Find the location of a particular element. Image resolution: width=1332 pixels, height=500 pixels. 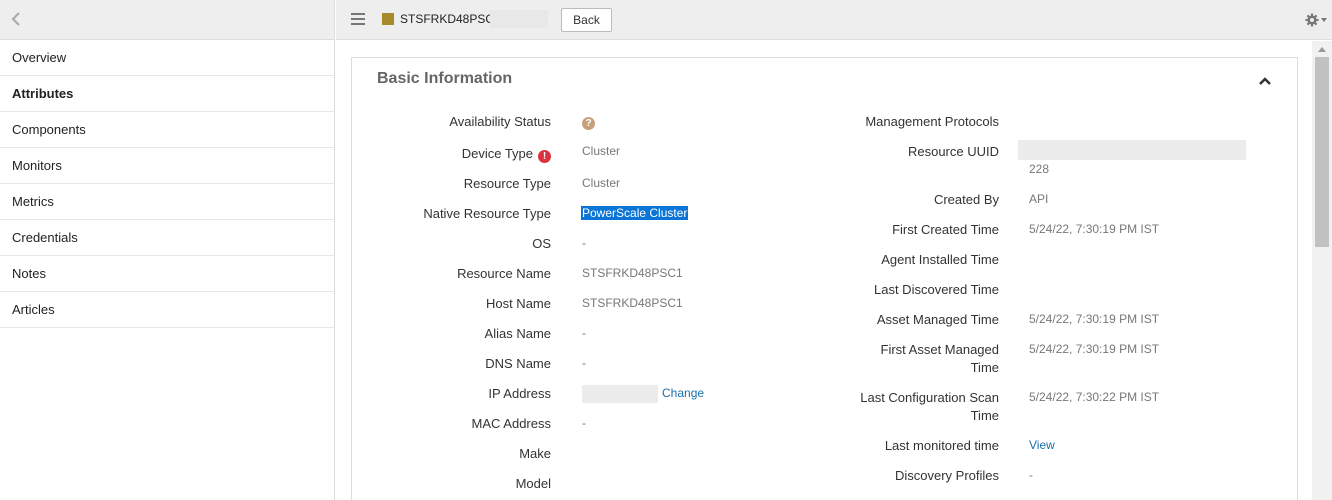

value-discovery-profiles: - is located at coordinates (1031, 475).